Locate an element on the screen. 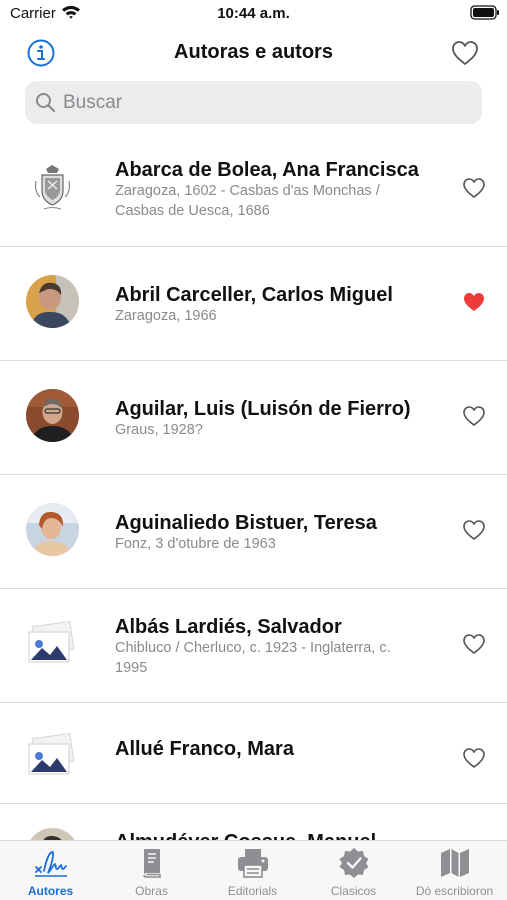  author-name: Aguinaliedo Bistuer, Teresa is located at coordinates (246, 523).